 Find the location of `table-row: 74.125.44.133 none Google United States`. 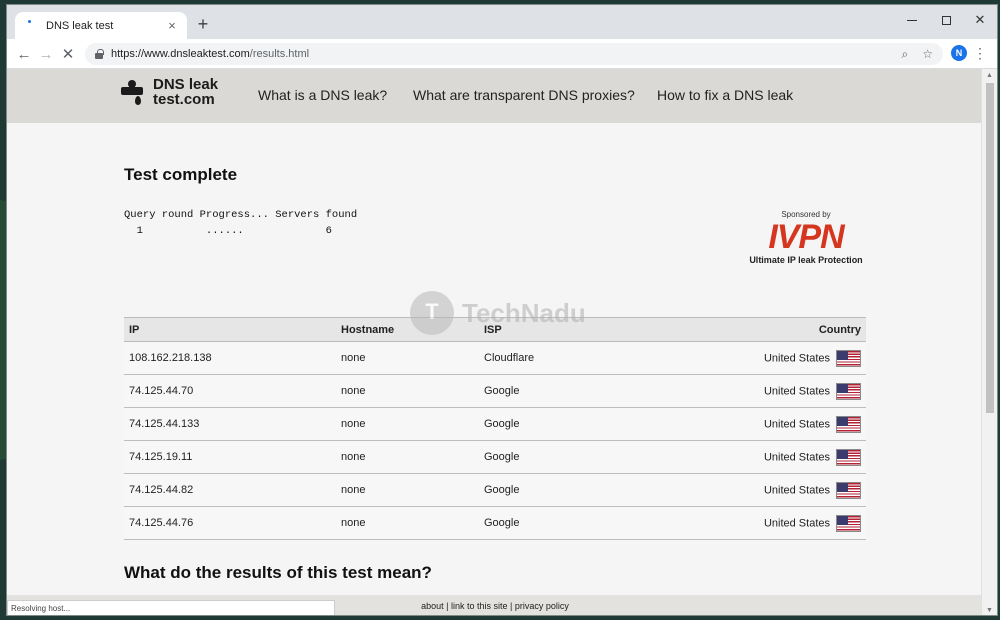

table-row: 74.125.44.133 none Google United States is located at coordinates (495, 424).